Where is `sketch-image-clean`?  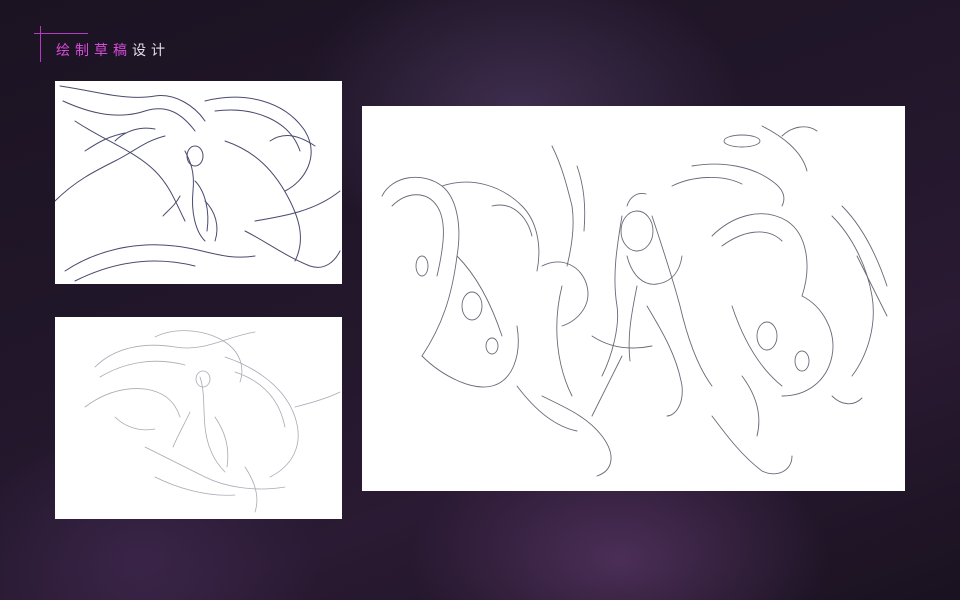 sketch-image-clean is located at coordinates (212, 421).